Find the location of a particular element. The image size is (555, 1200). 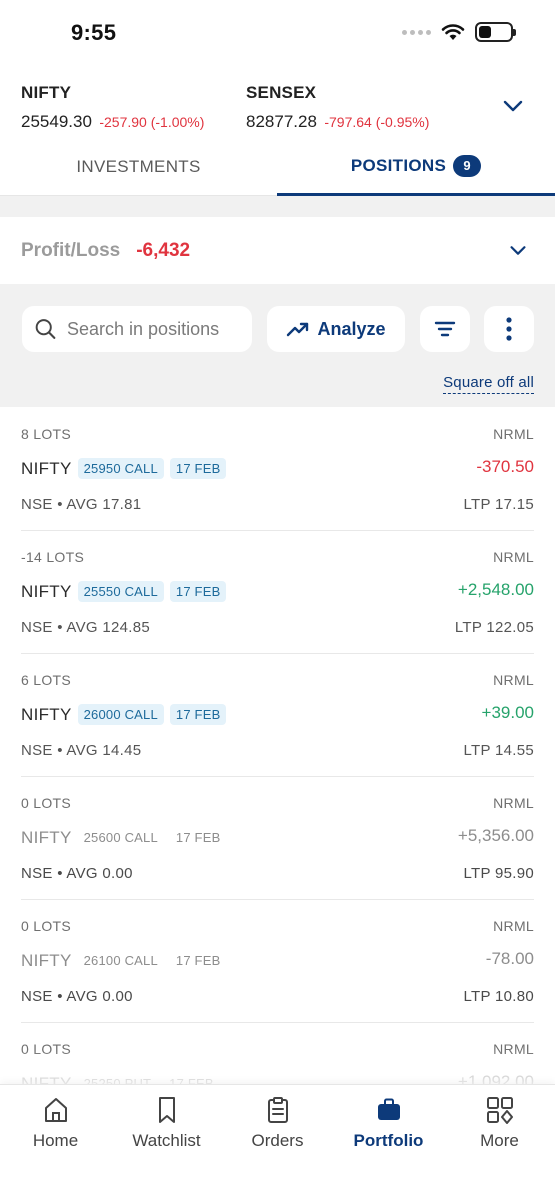

strike-chip: 26000 CALL is located at coordinates (120, 714).